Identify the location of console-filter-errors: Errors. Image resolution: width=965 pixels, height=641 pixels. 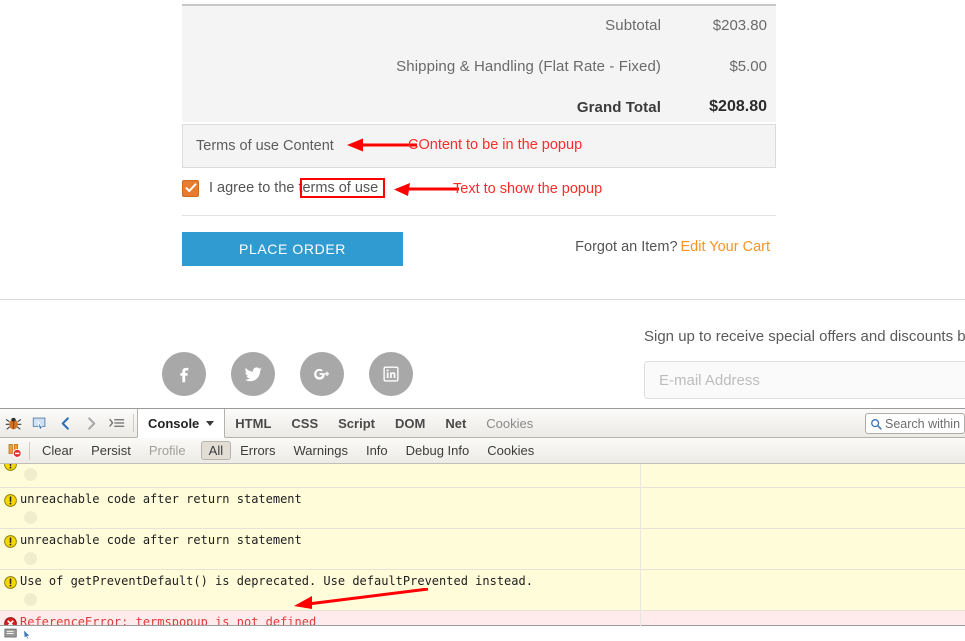
(257, 451).